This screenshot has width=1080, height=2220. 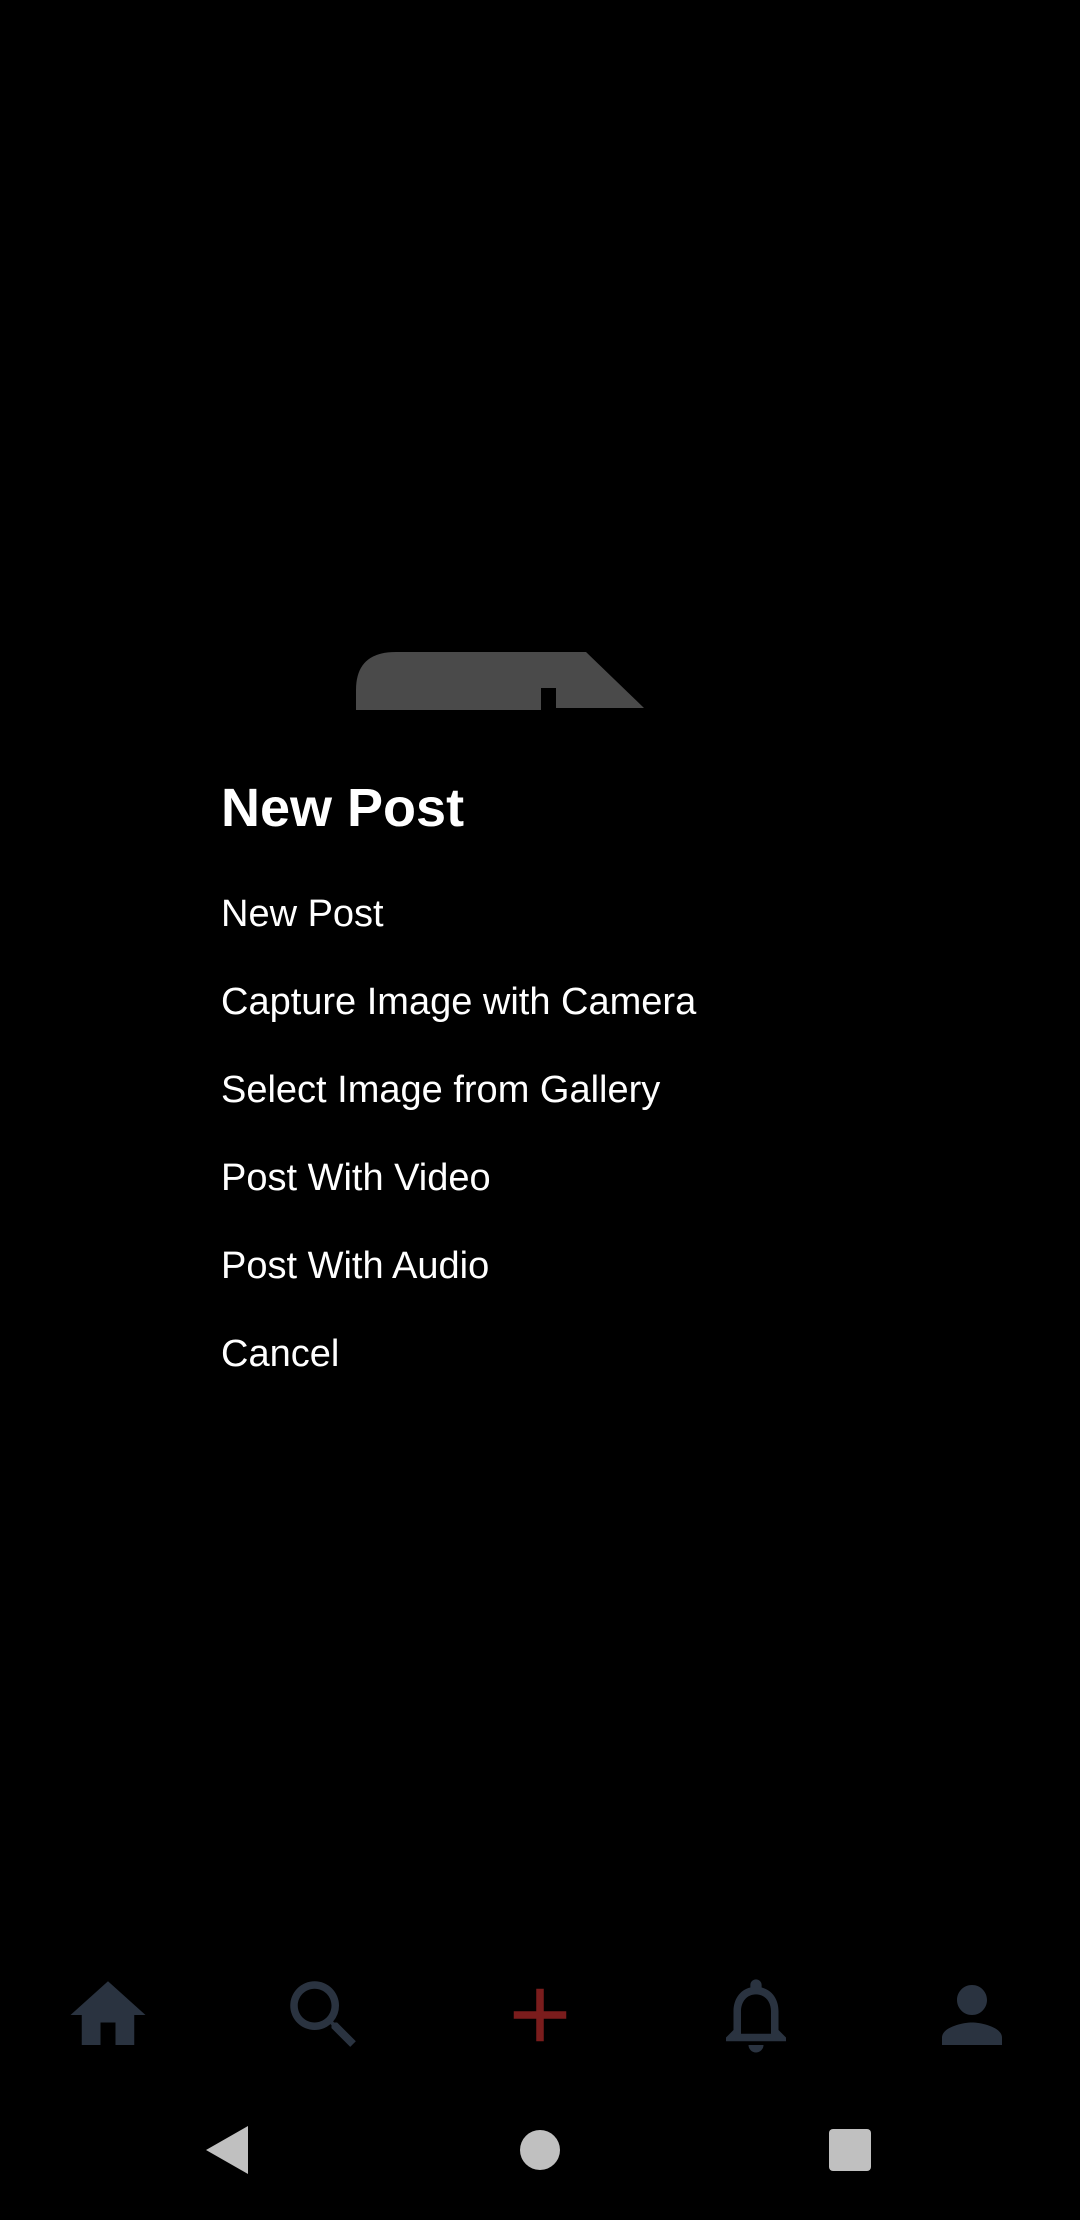 I want to click on menu-item-post-audio: Post With Audio, so click(x=571, y=1266).